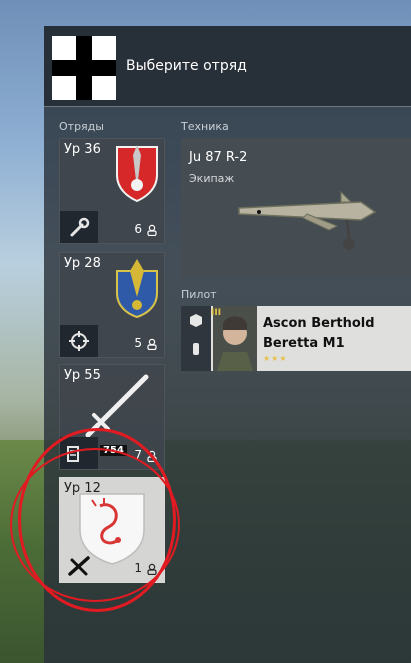 The height and width of the screenshot is (663, 411). I want to click on crosshair-icon, so click(79, 341).